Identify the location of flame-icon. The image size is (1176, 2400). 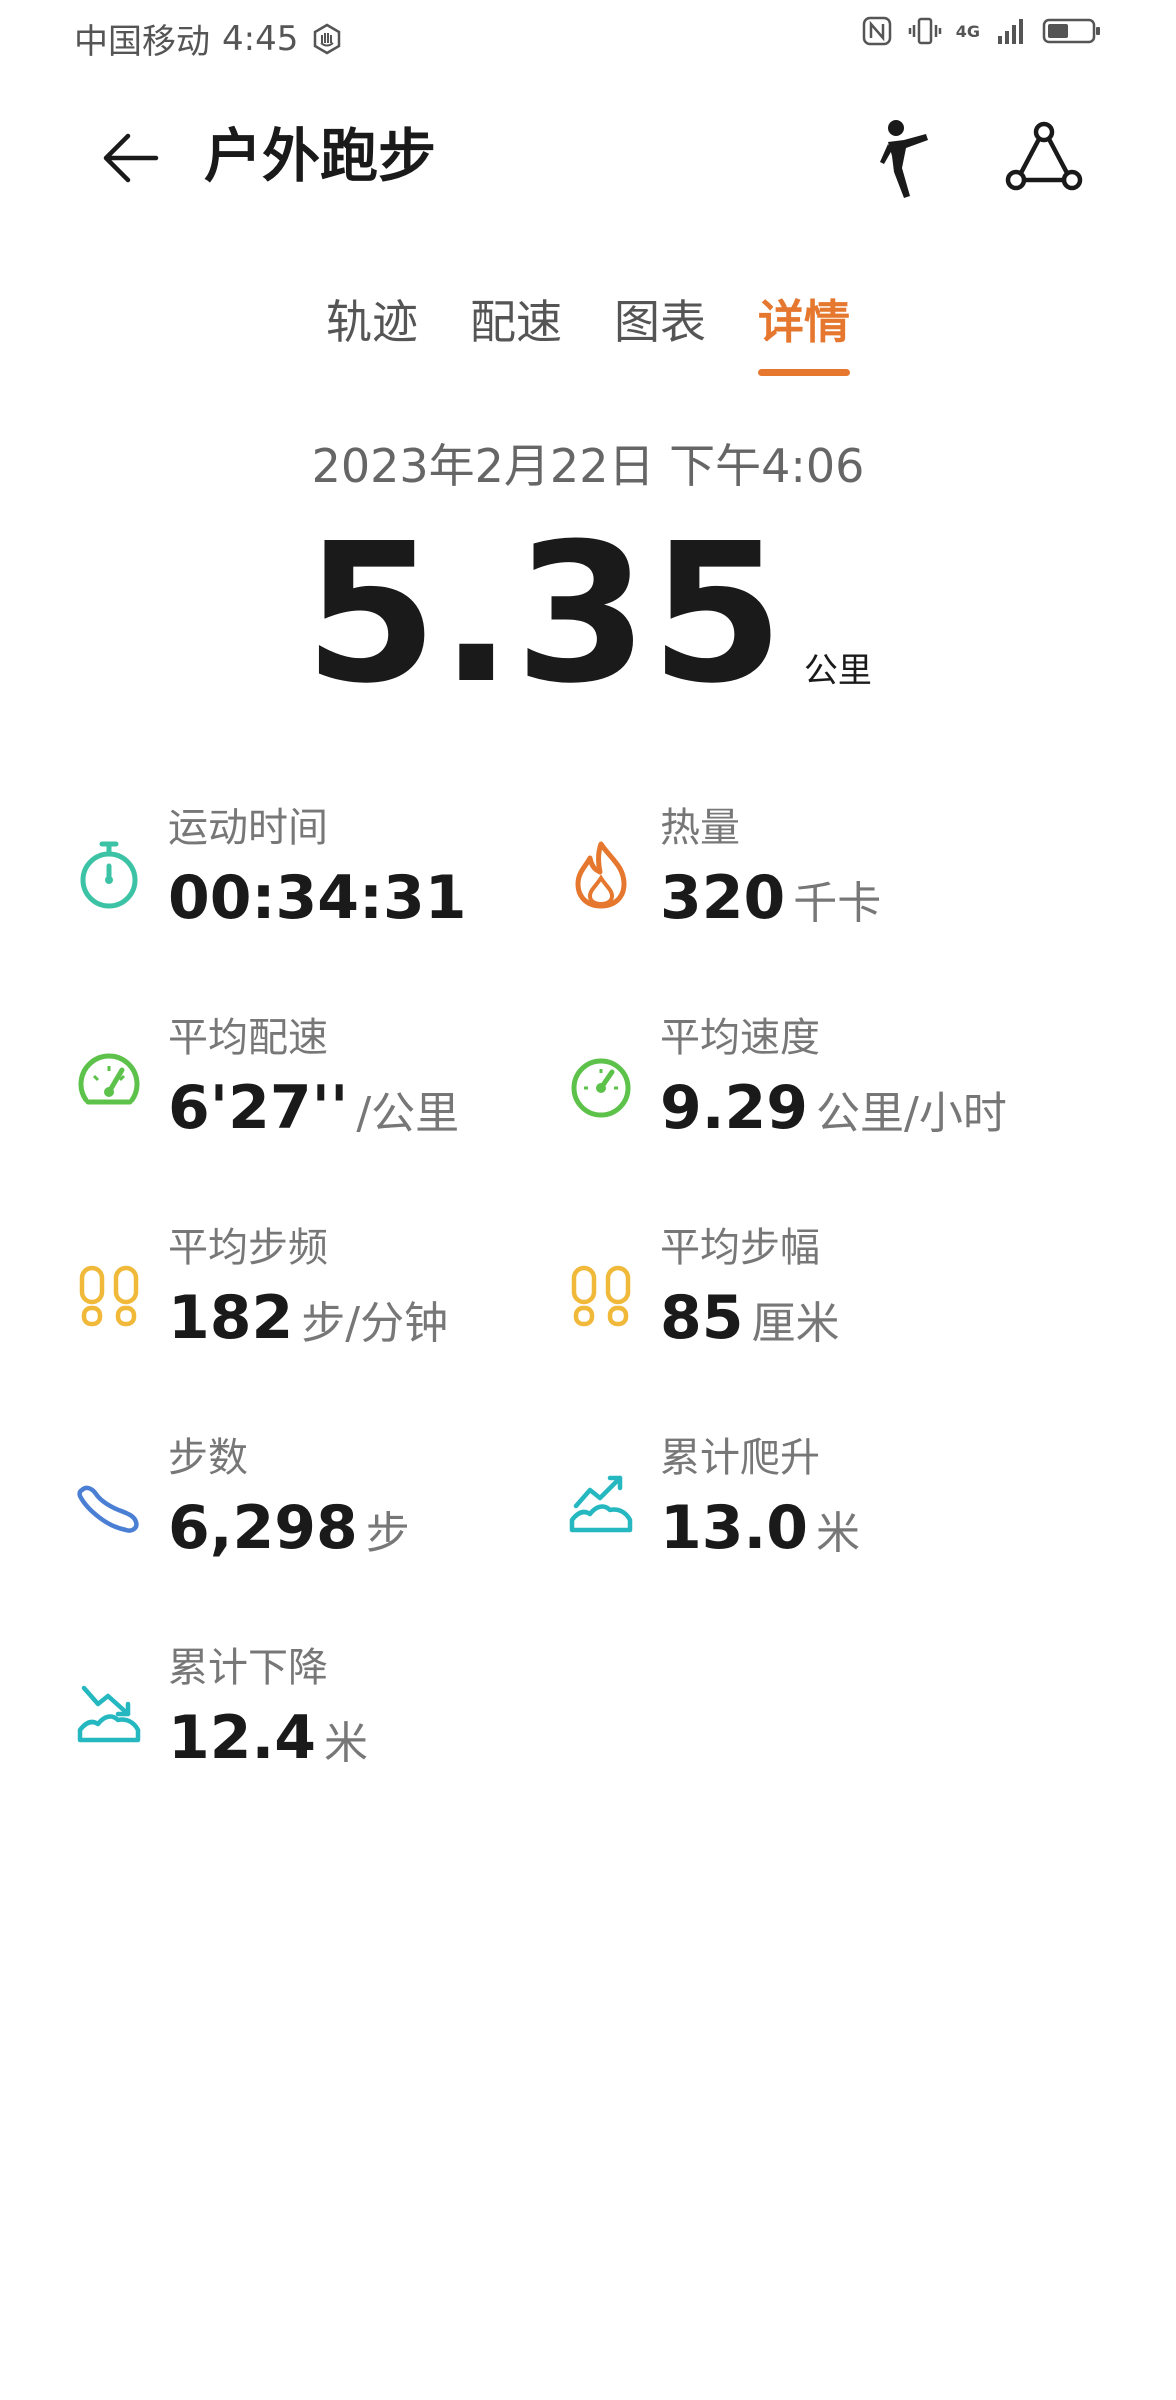
(601, 875).